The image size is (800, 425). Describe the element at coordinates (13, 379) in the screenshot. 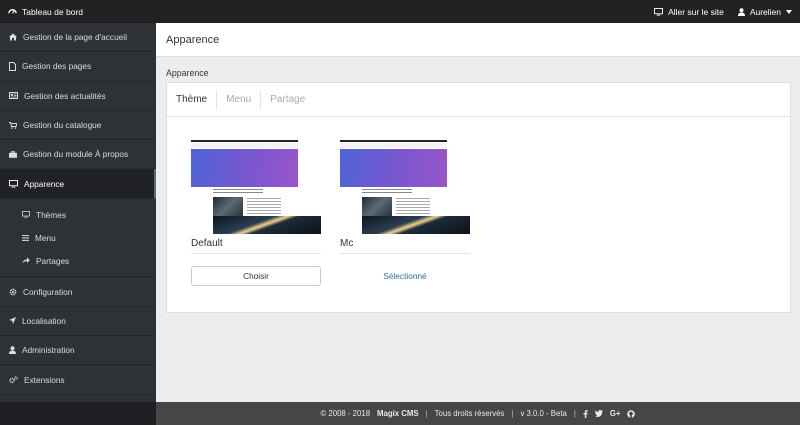

I see `cogs-icon` at that location.